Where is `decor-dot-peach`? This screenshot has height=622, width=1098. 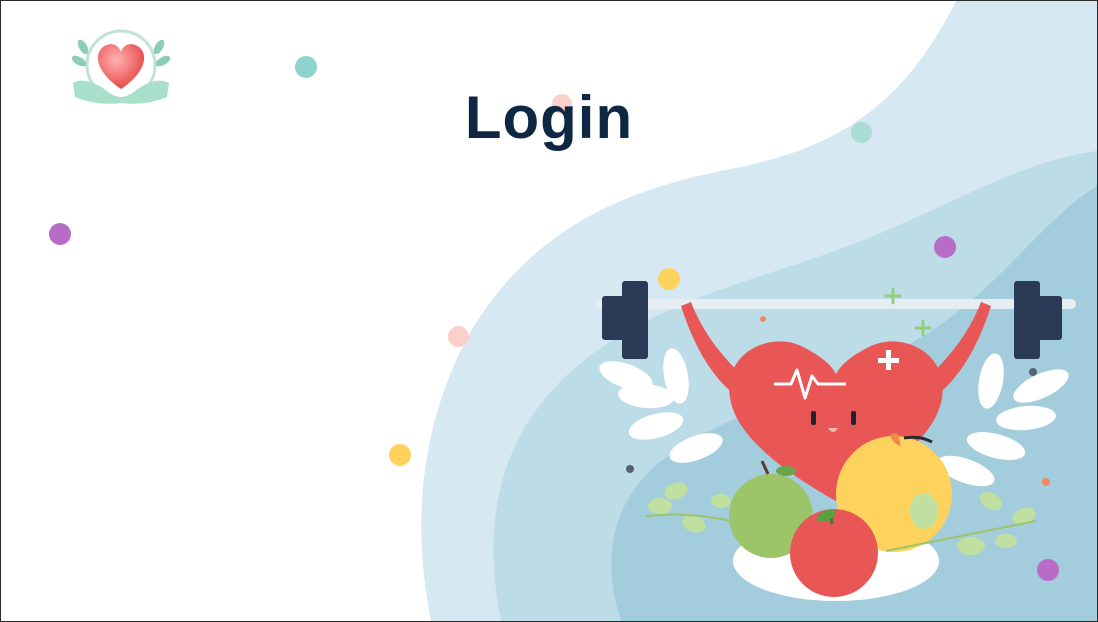
decor-dot-peach is located at coordinates (458, 336).